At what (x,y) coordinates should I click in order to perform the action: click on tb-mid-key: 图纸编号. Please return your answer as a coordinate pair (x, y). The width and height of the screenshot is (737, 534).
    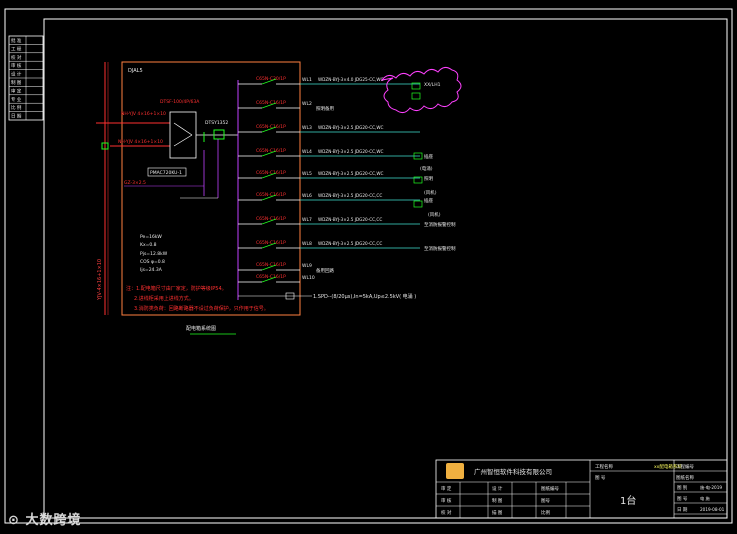
    Looking at the image, I should click on (550, 488).